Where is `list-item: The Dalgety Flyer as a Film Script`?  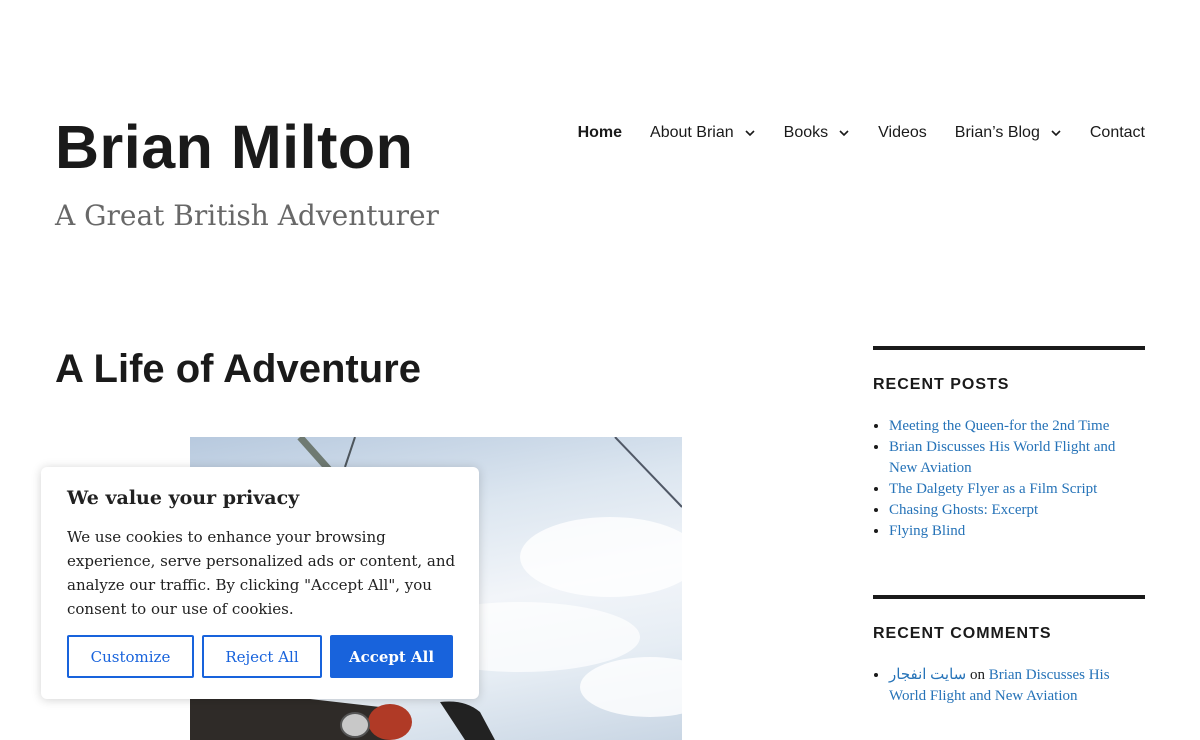
list-item: The Dalgety Flyer as a Film Script is located at coordinates (1017, 489).